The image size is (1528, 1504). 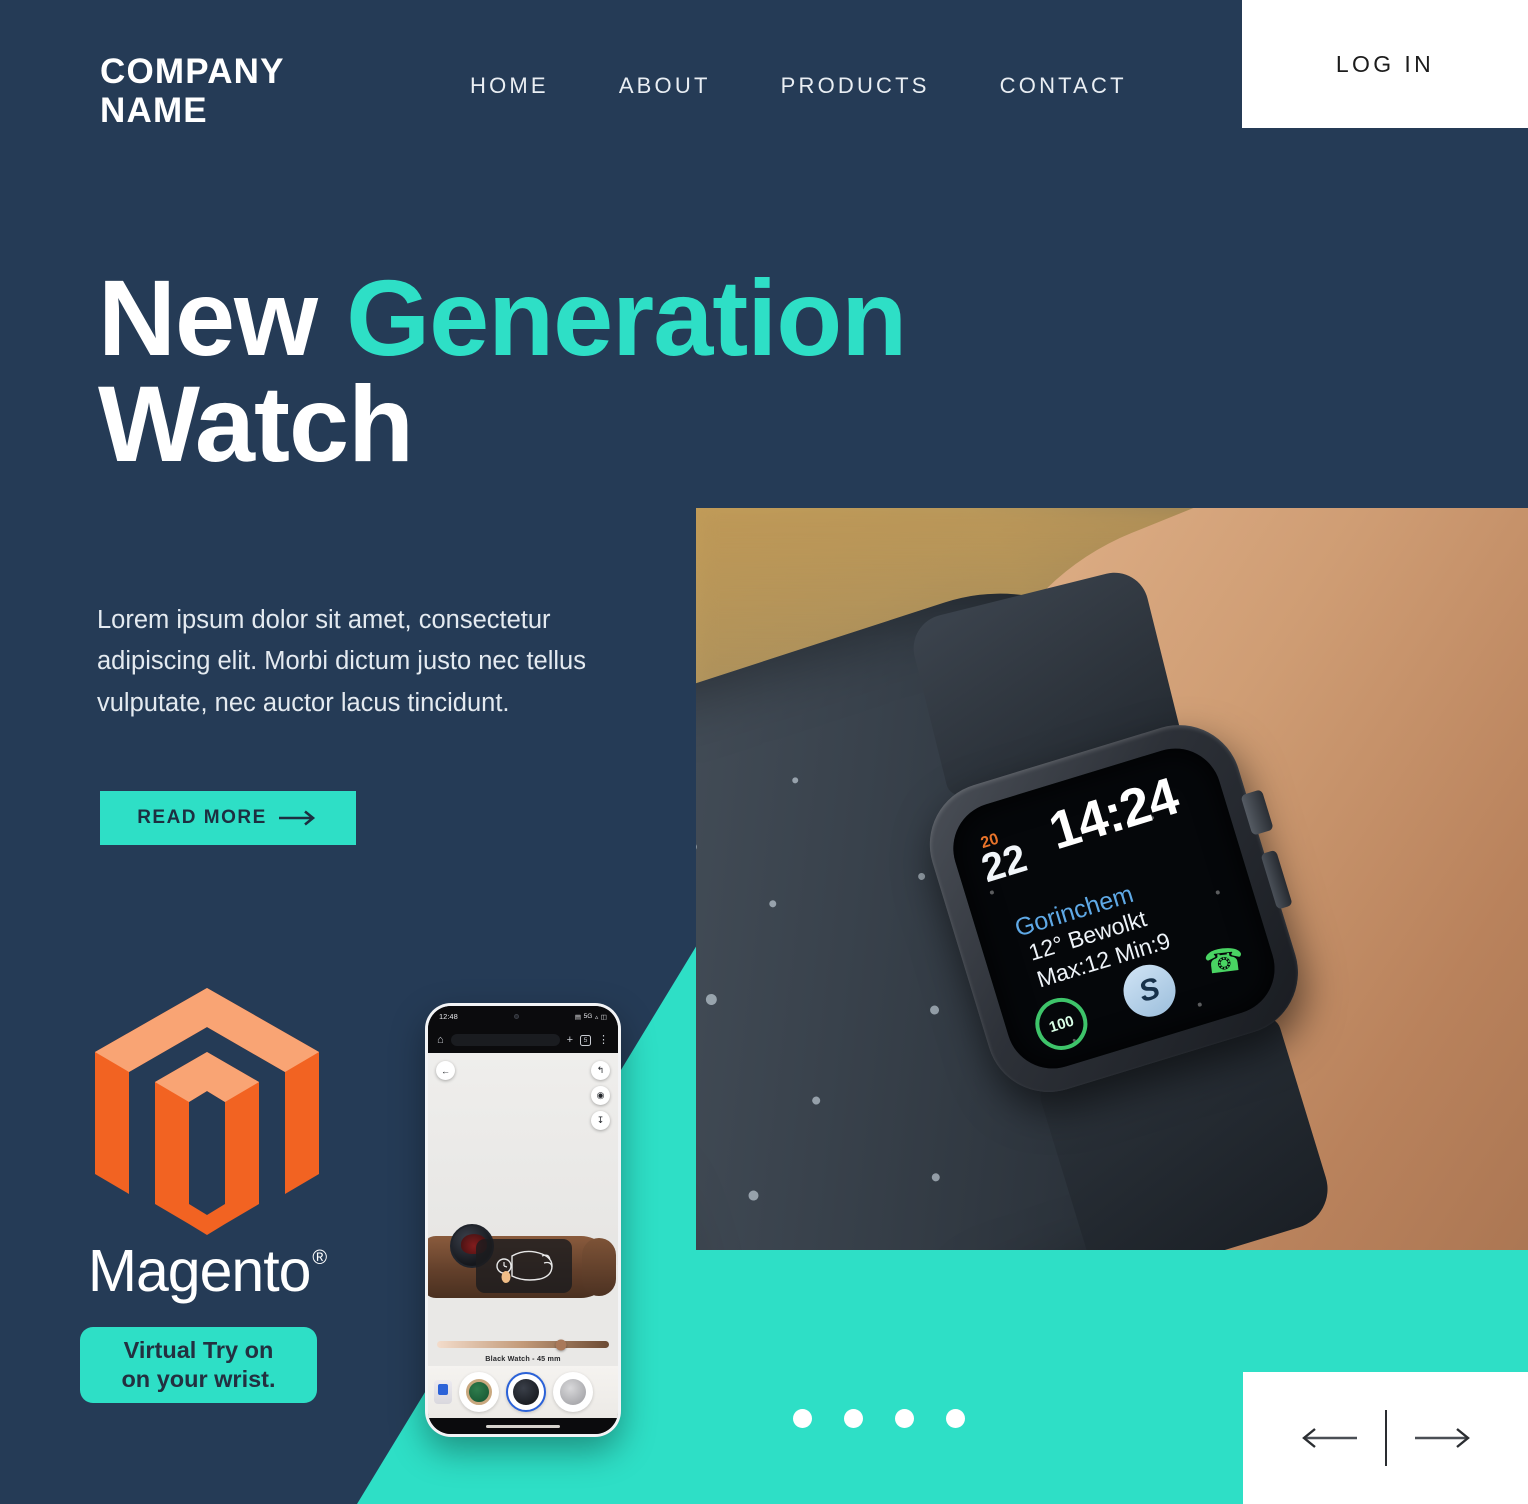 I want to click on magento-wordmark: Magento ®, so click(x=207, y=1271).